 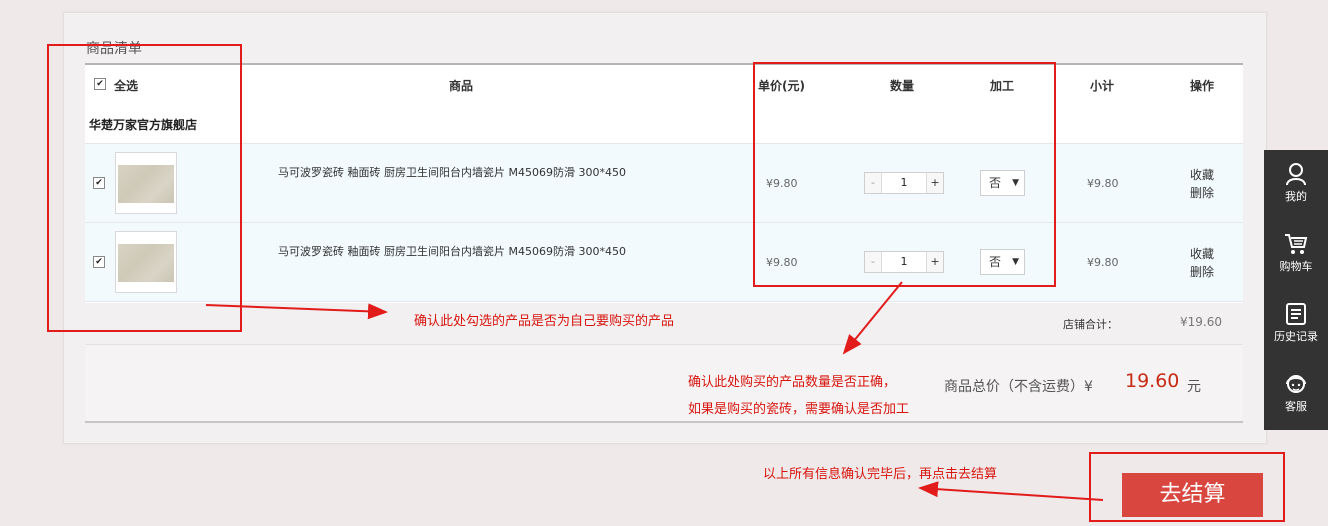 I want to click on annotation-note-quantity-1: 确认此处购买的产品数量是否正确，, so click(x=792, y=382).